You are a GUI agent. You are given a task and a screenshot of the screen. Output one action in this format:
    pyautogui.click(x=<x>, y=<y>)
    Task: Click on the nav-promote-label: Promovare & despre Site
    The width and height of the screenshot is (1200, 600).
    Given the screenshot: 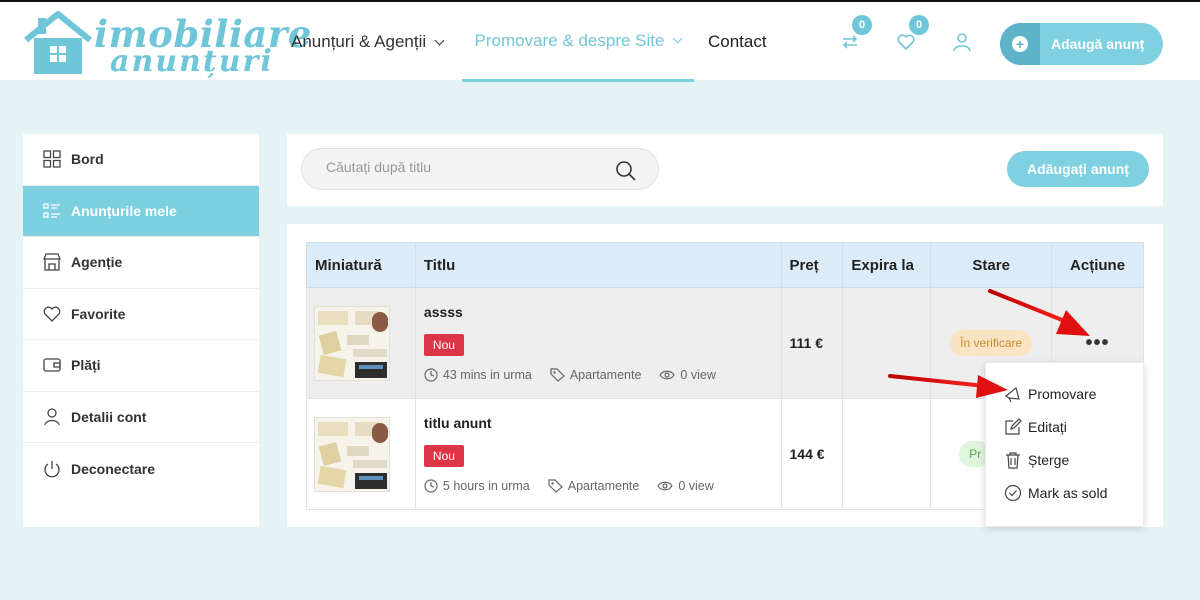 What is the action you would take?
    pyautogui.click(x=569, y=40)
    